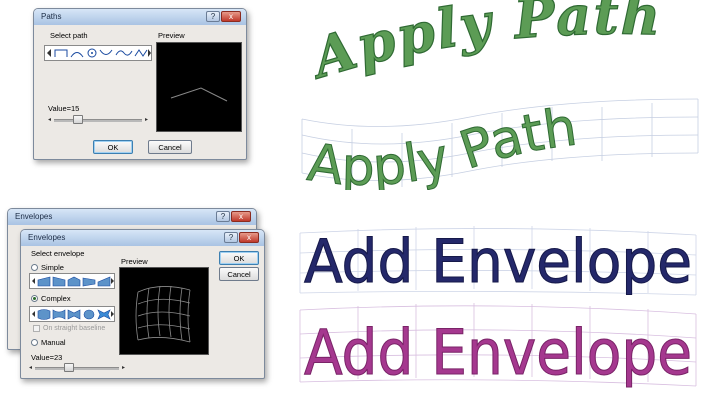  What do you see at coordinates (213, 16) in the screenshot?
I see `paths-help-button: ?` at bounding box center [213, 16].